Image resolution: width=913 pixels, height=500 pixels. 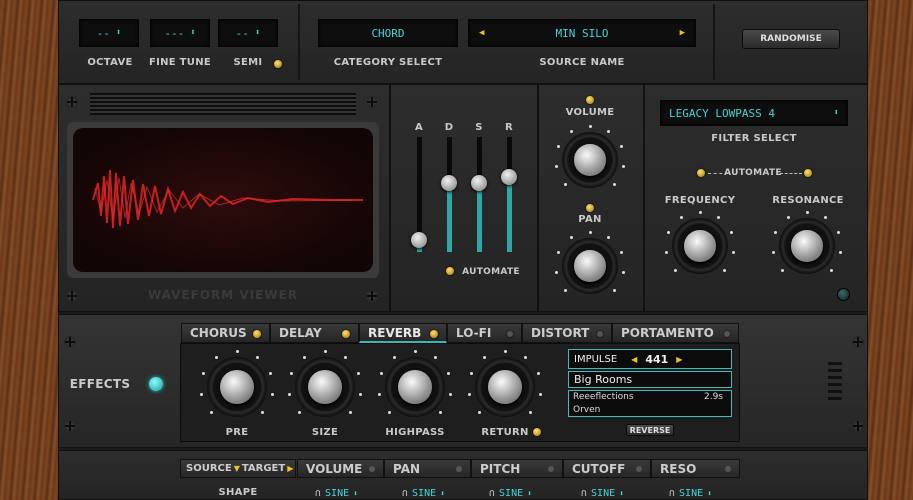 What do you see at coordinates (238, 492) in the screenshot?
I see `shape-label: SHAPE` at bounding box center [238, 492].